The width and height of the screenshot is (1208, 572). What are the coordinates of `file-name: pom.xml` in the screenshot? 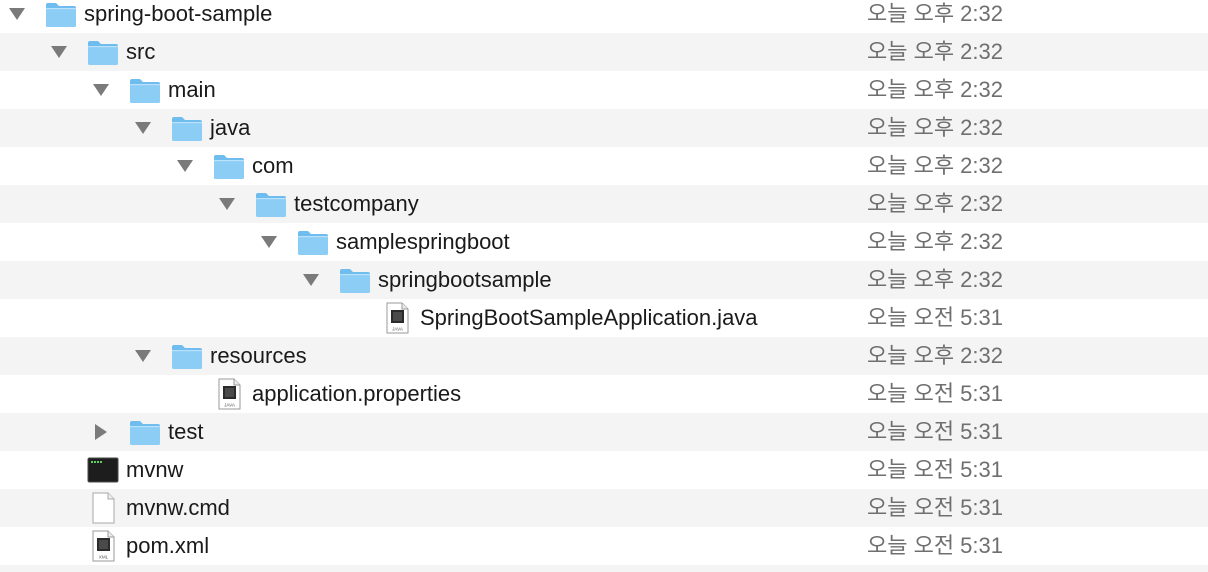 It's located at (168, 545).